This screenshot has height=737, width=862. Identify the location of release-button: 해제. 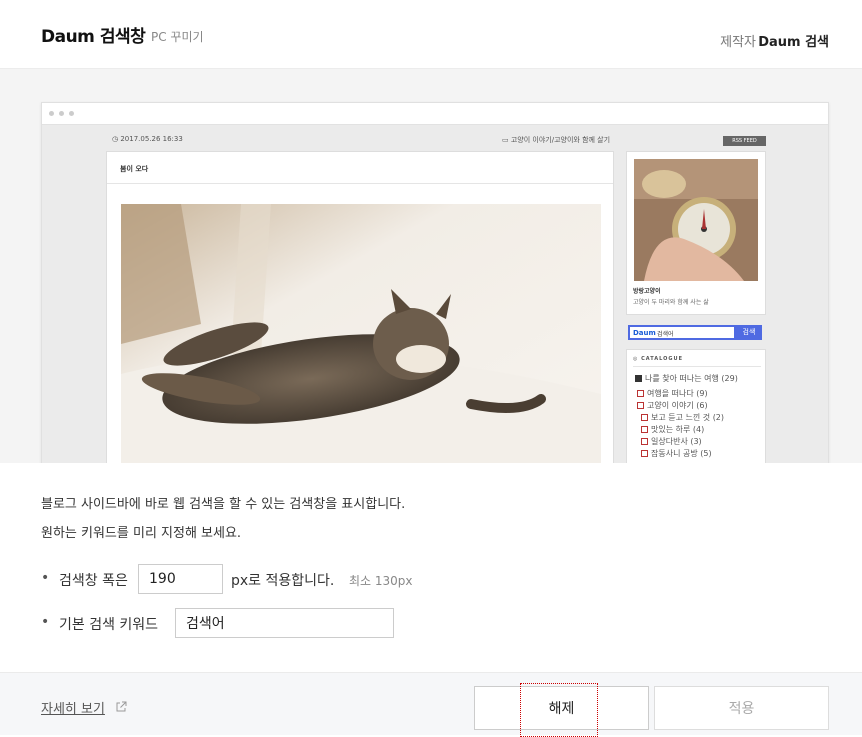
(561, 710).